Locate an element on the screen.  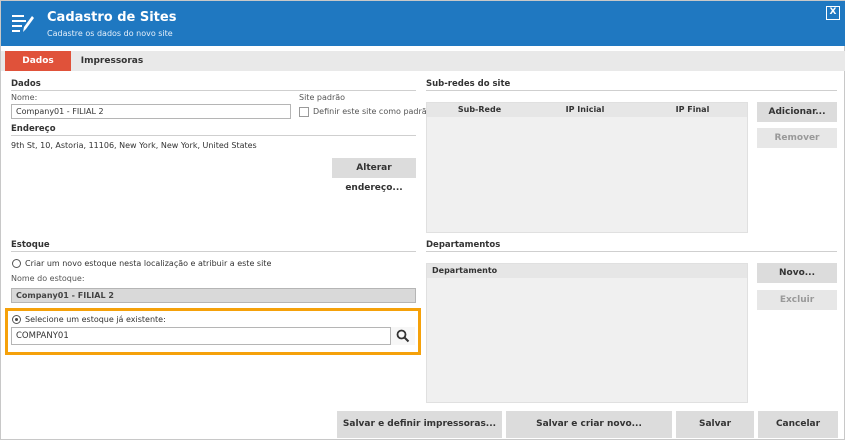
selecionar-estoque-label: Selecione um estoque já existente: is located at coordinates (95, 319).